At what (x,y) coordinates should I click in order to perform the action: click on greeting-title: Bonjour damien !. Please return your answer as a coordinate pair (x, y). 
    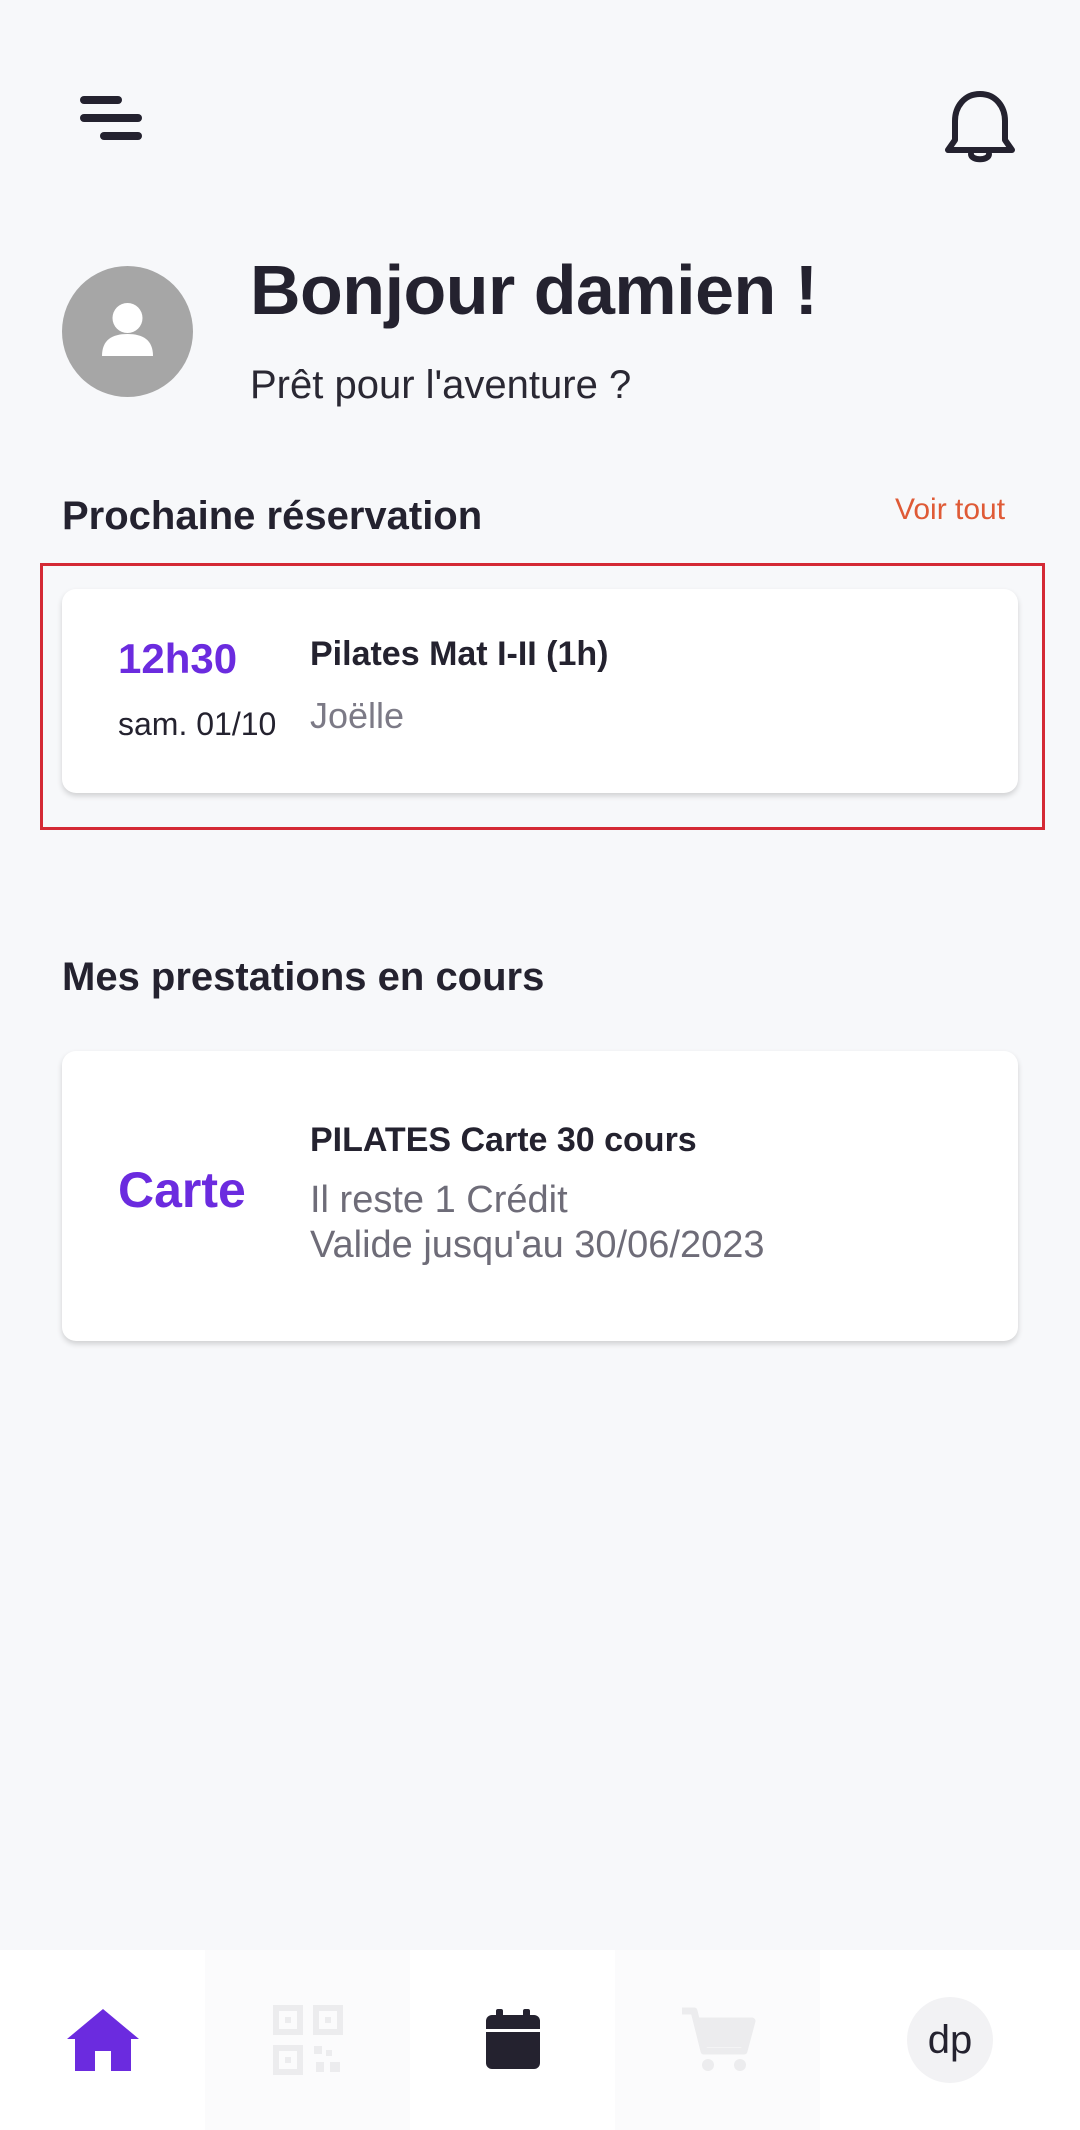
    Looking at the image, I should click on (534, 290).